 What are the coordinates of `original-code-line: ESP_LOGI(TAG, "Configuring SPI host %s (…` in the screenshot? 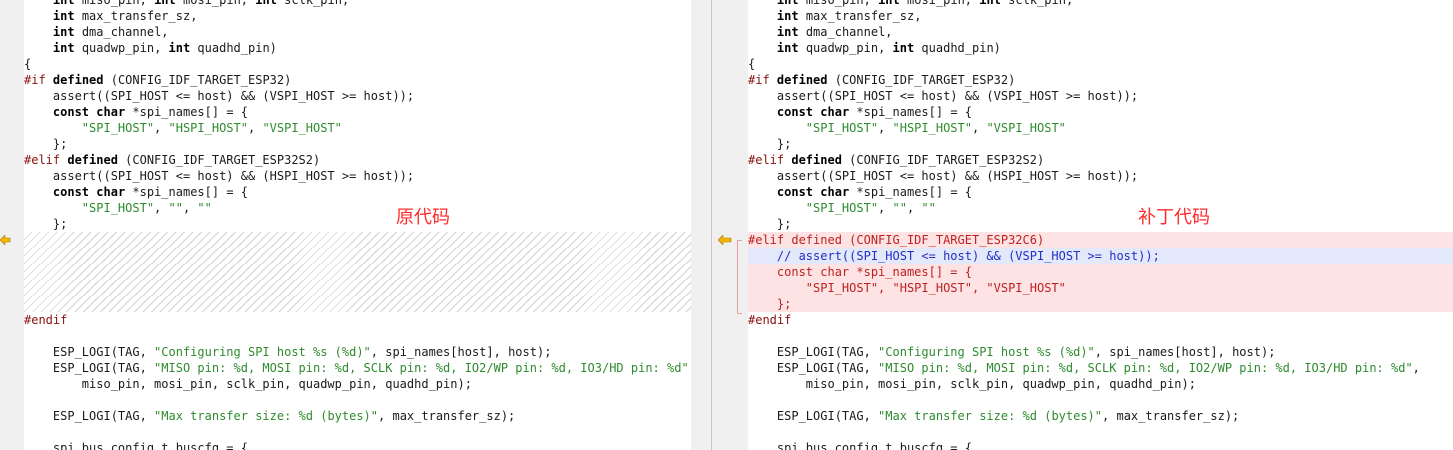 It's located at (357, 352).